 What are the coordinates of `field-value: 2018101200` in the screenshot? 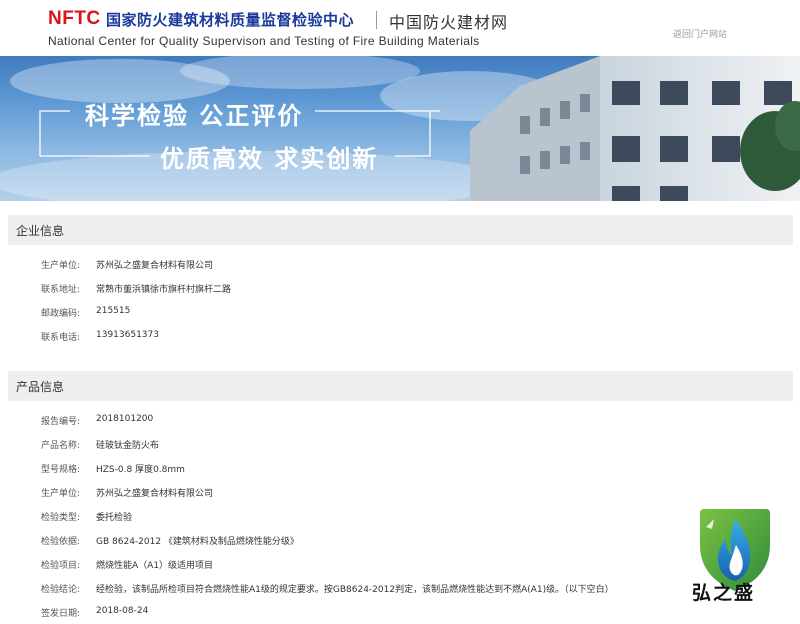 It's located at (125, 419).